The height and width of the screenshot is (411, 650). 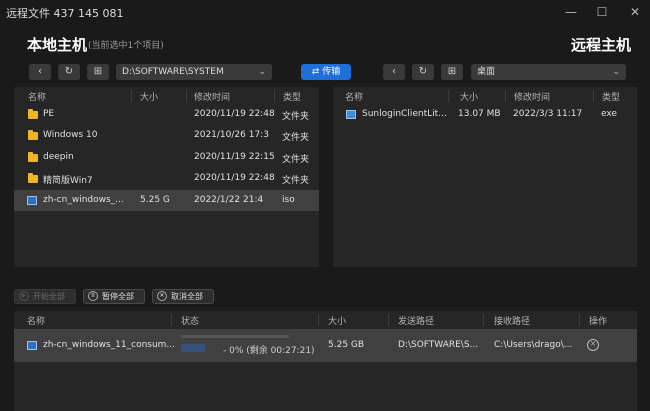 I want to click on file-modified: 2020/11/19 22:15, so click(x=234, y=157).